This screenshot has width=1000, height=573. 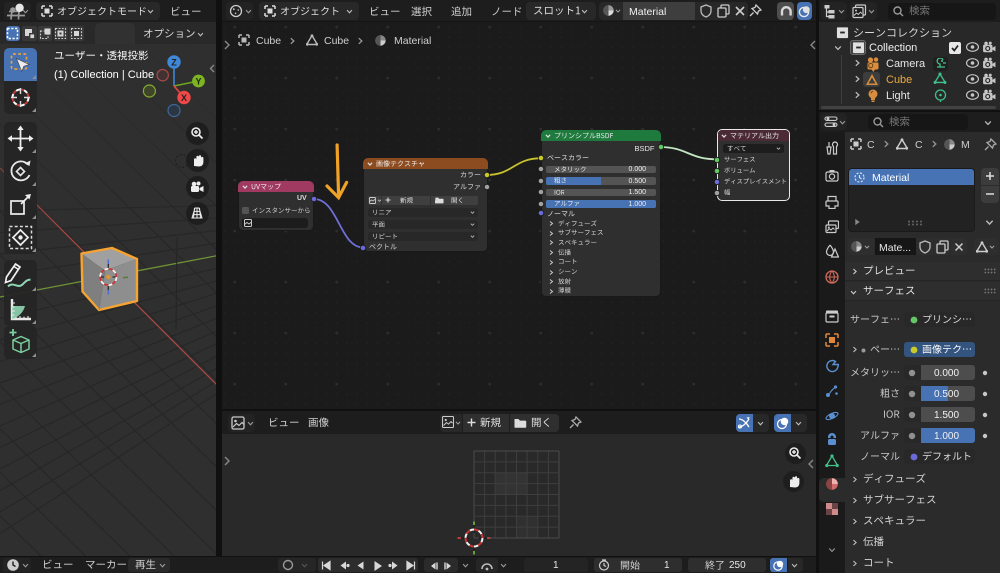 I want to click on svg-text: Y, so click(x=198, y=82).